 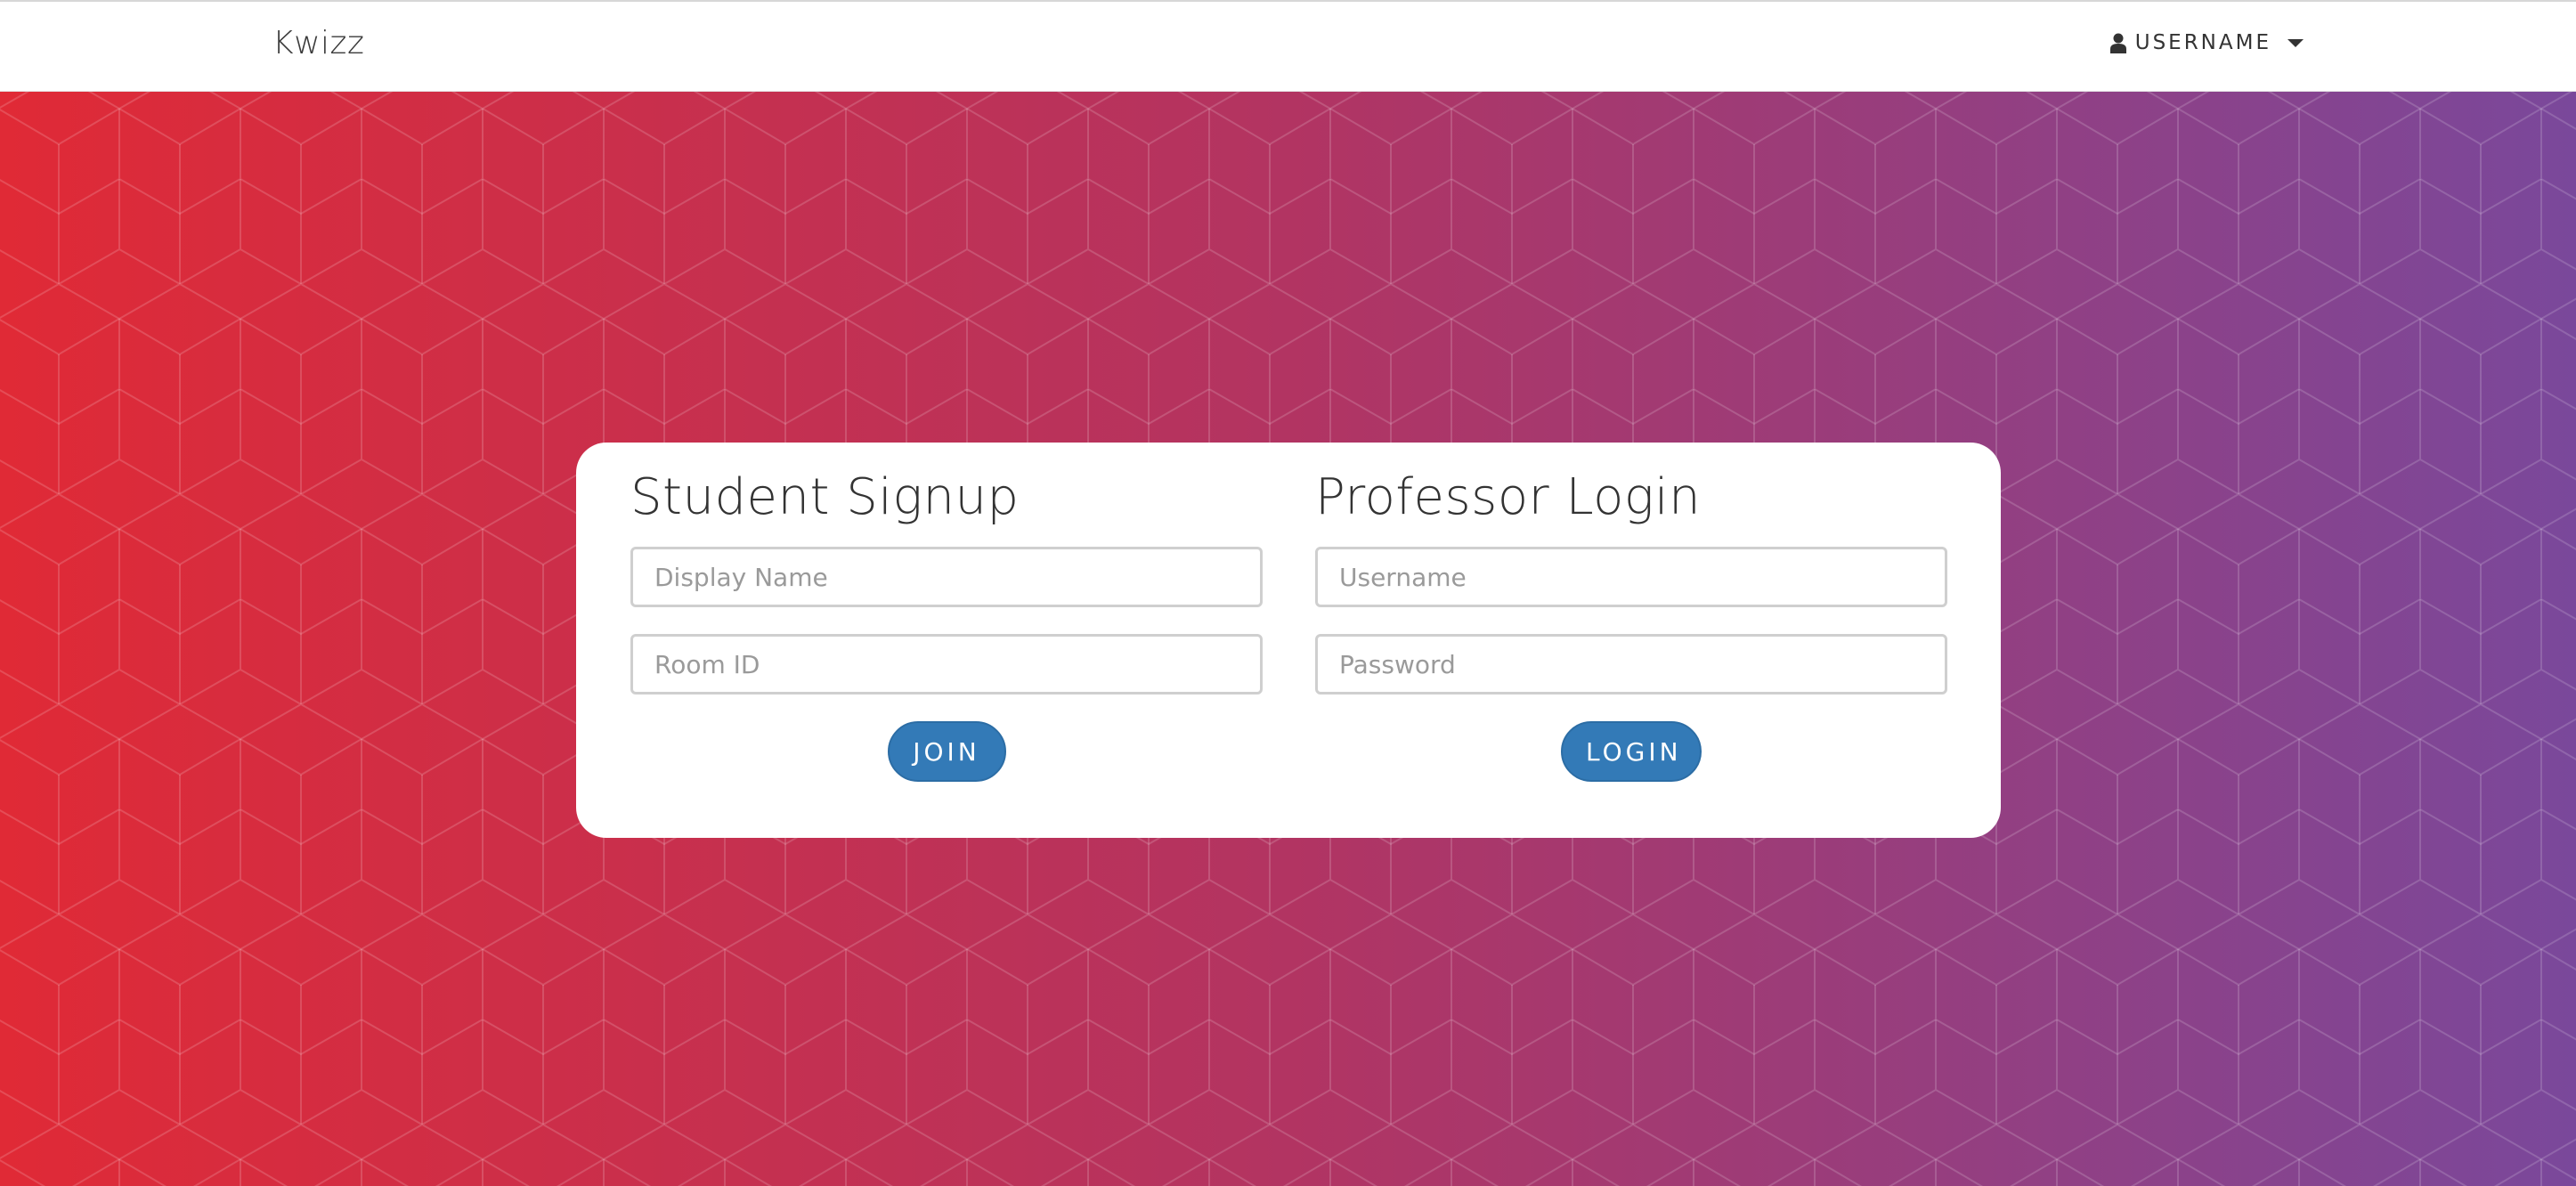 What do you see at coordinates (1508, 497) in the screenshot?
I see `professor-login-title: Professor Login` at bounding box center [1508, 497].